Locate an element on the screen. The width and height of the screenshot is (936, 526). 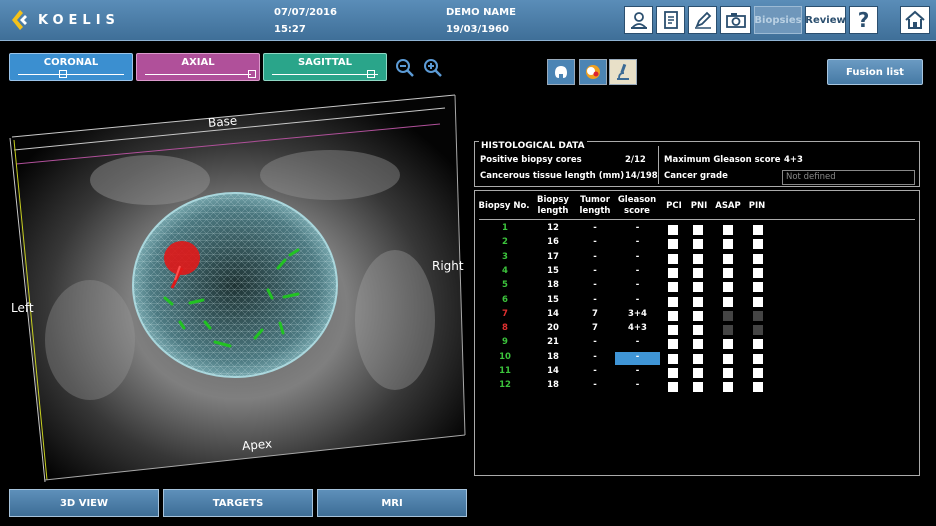
organ-view-button is located at coordinates (561, 72).